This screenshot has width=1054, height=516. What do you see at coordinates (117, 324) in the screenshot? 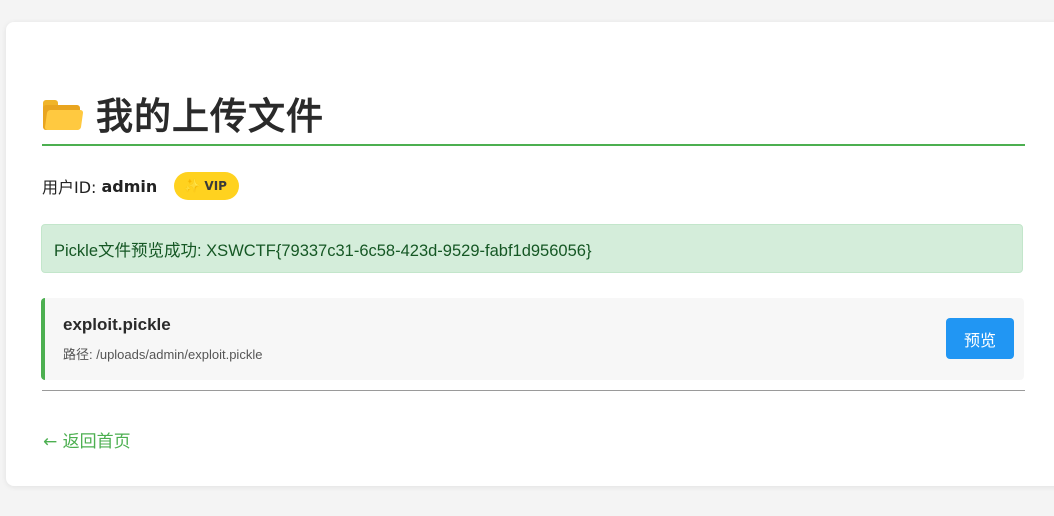
I see `file-name: exploit.pickle` at bounding box center [117, 324].